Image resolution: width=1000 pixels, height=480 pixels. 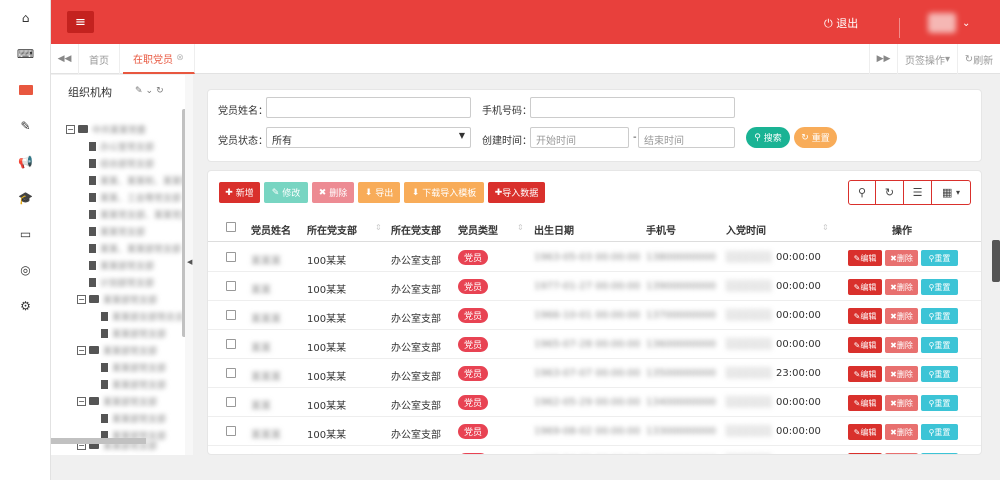 What do you see at coordinates (117, 231) in the screenshot?
I see `tree-node: 某某党支部` at bounding box center [117, 231].